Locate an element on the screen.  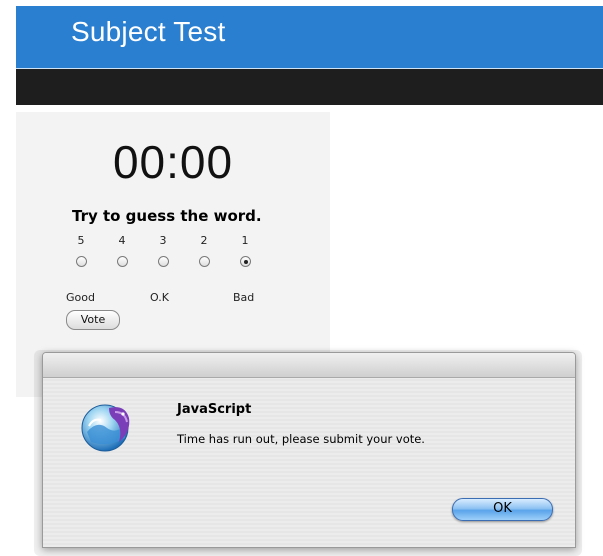
rating-number: 3 is located at coordinates (163, 240).